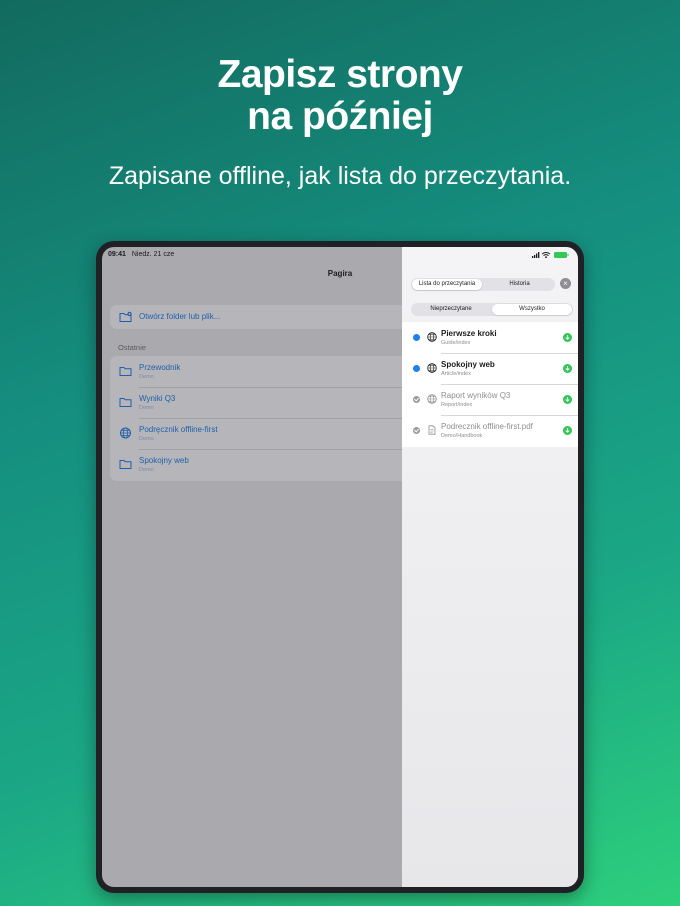  Describe the element at coordinates (519, 284) in the screenshot. I see `tab-history: Historia` at that location.